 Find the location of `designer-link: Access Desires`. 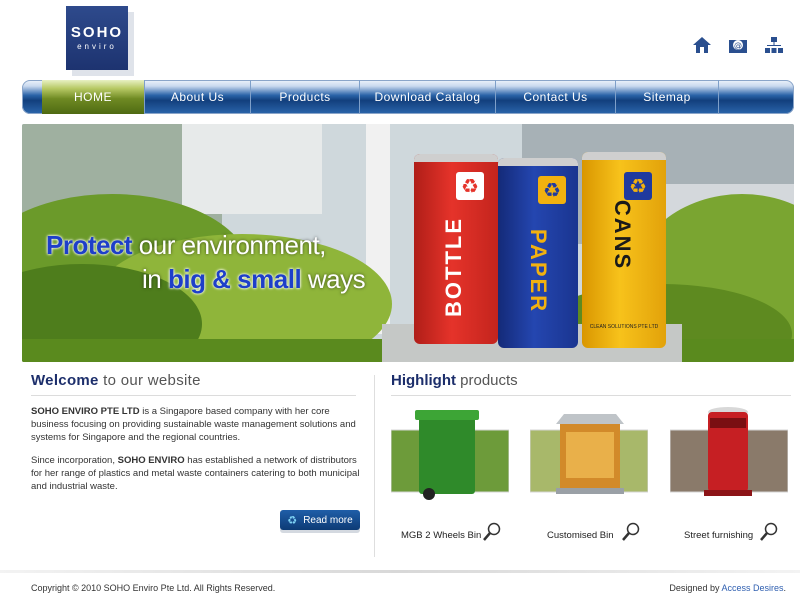

designer-link: Access Desires is located at coordinates (752, 588).